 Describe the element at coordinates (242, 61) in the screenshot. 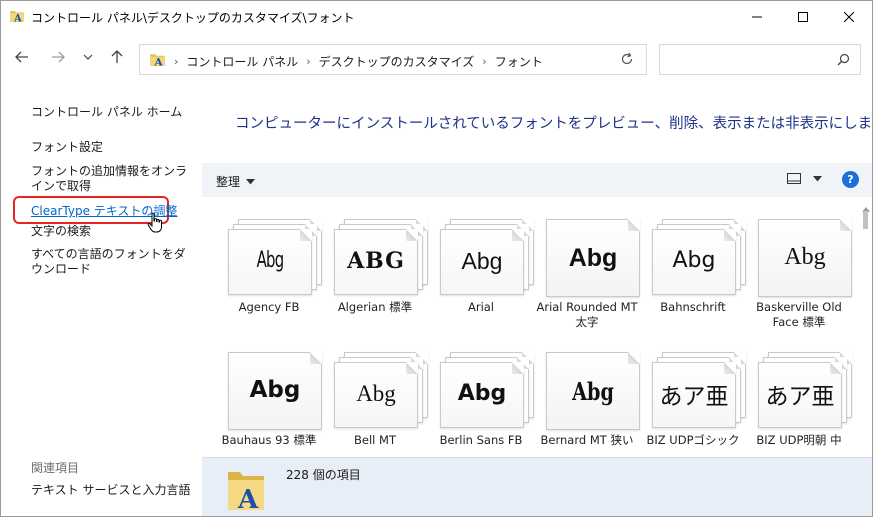

I see `breadcrumb-control-panel: コントロール パネル` at that location.